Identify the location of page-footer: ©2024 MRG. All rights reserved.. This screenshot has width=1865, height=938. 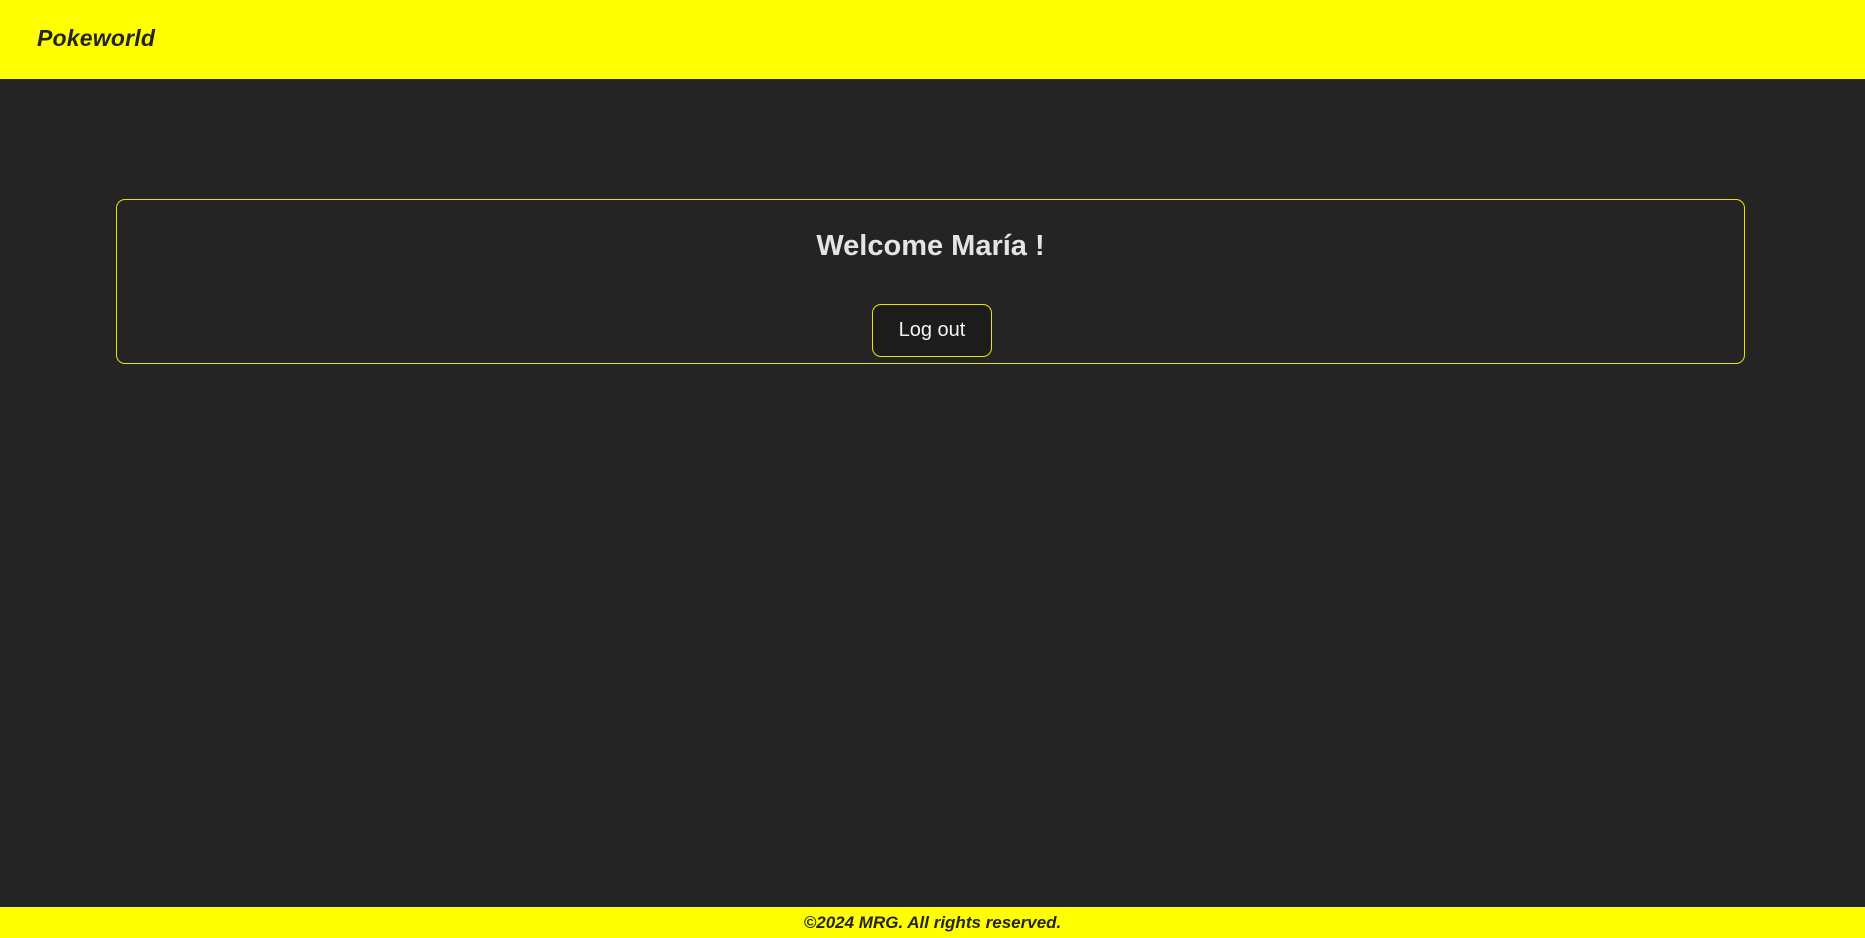
(932, 922).